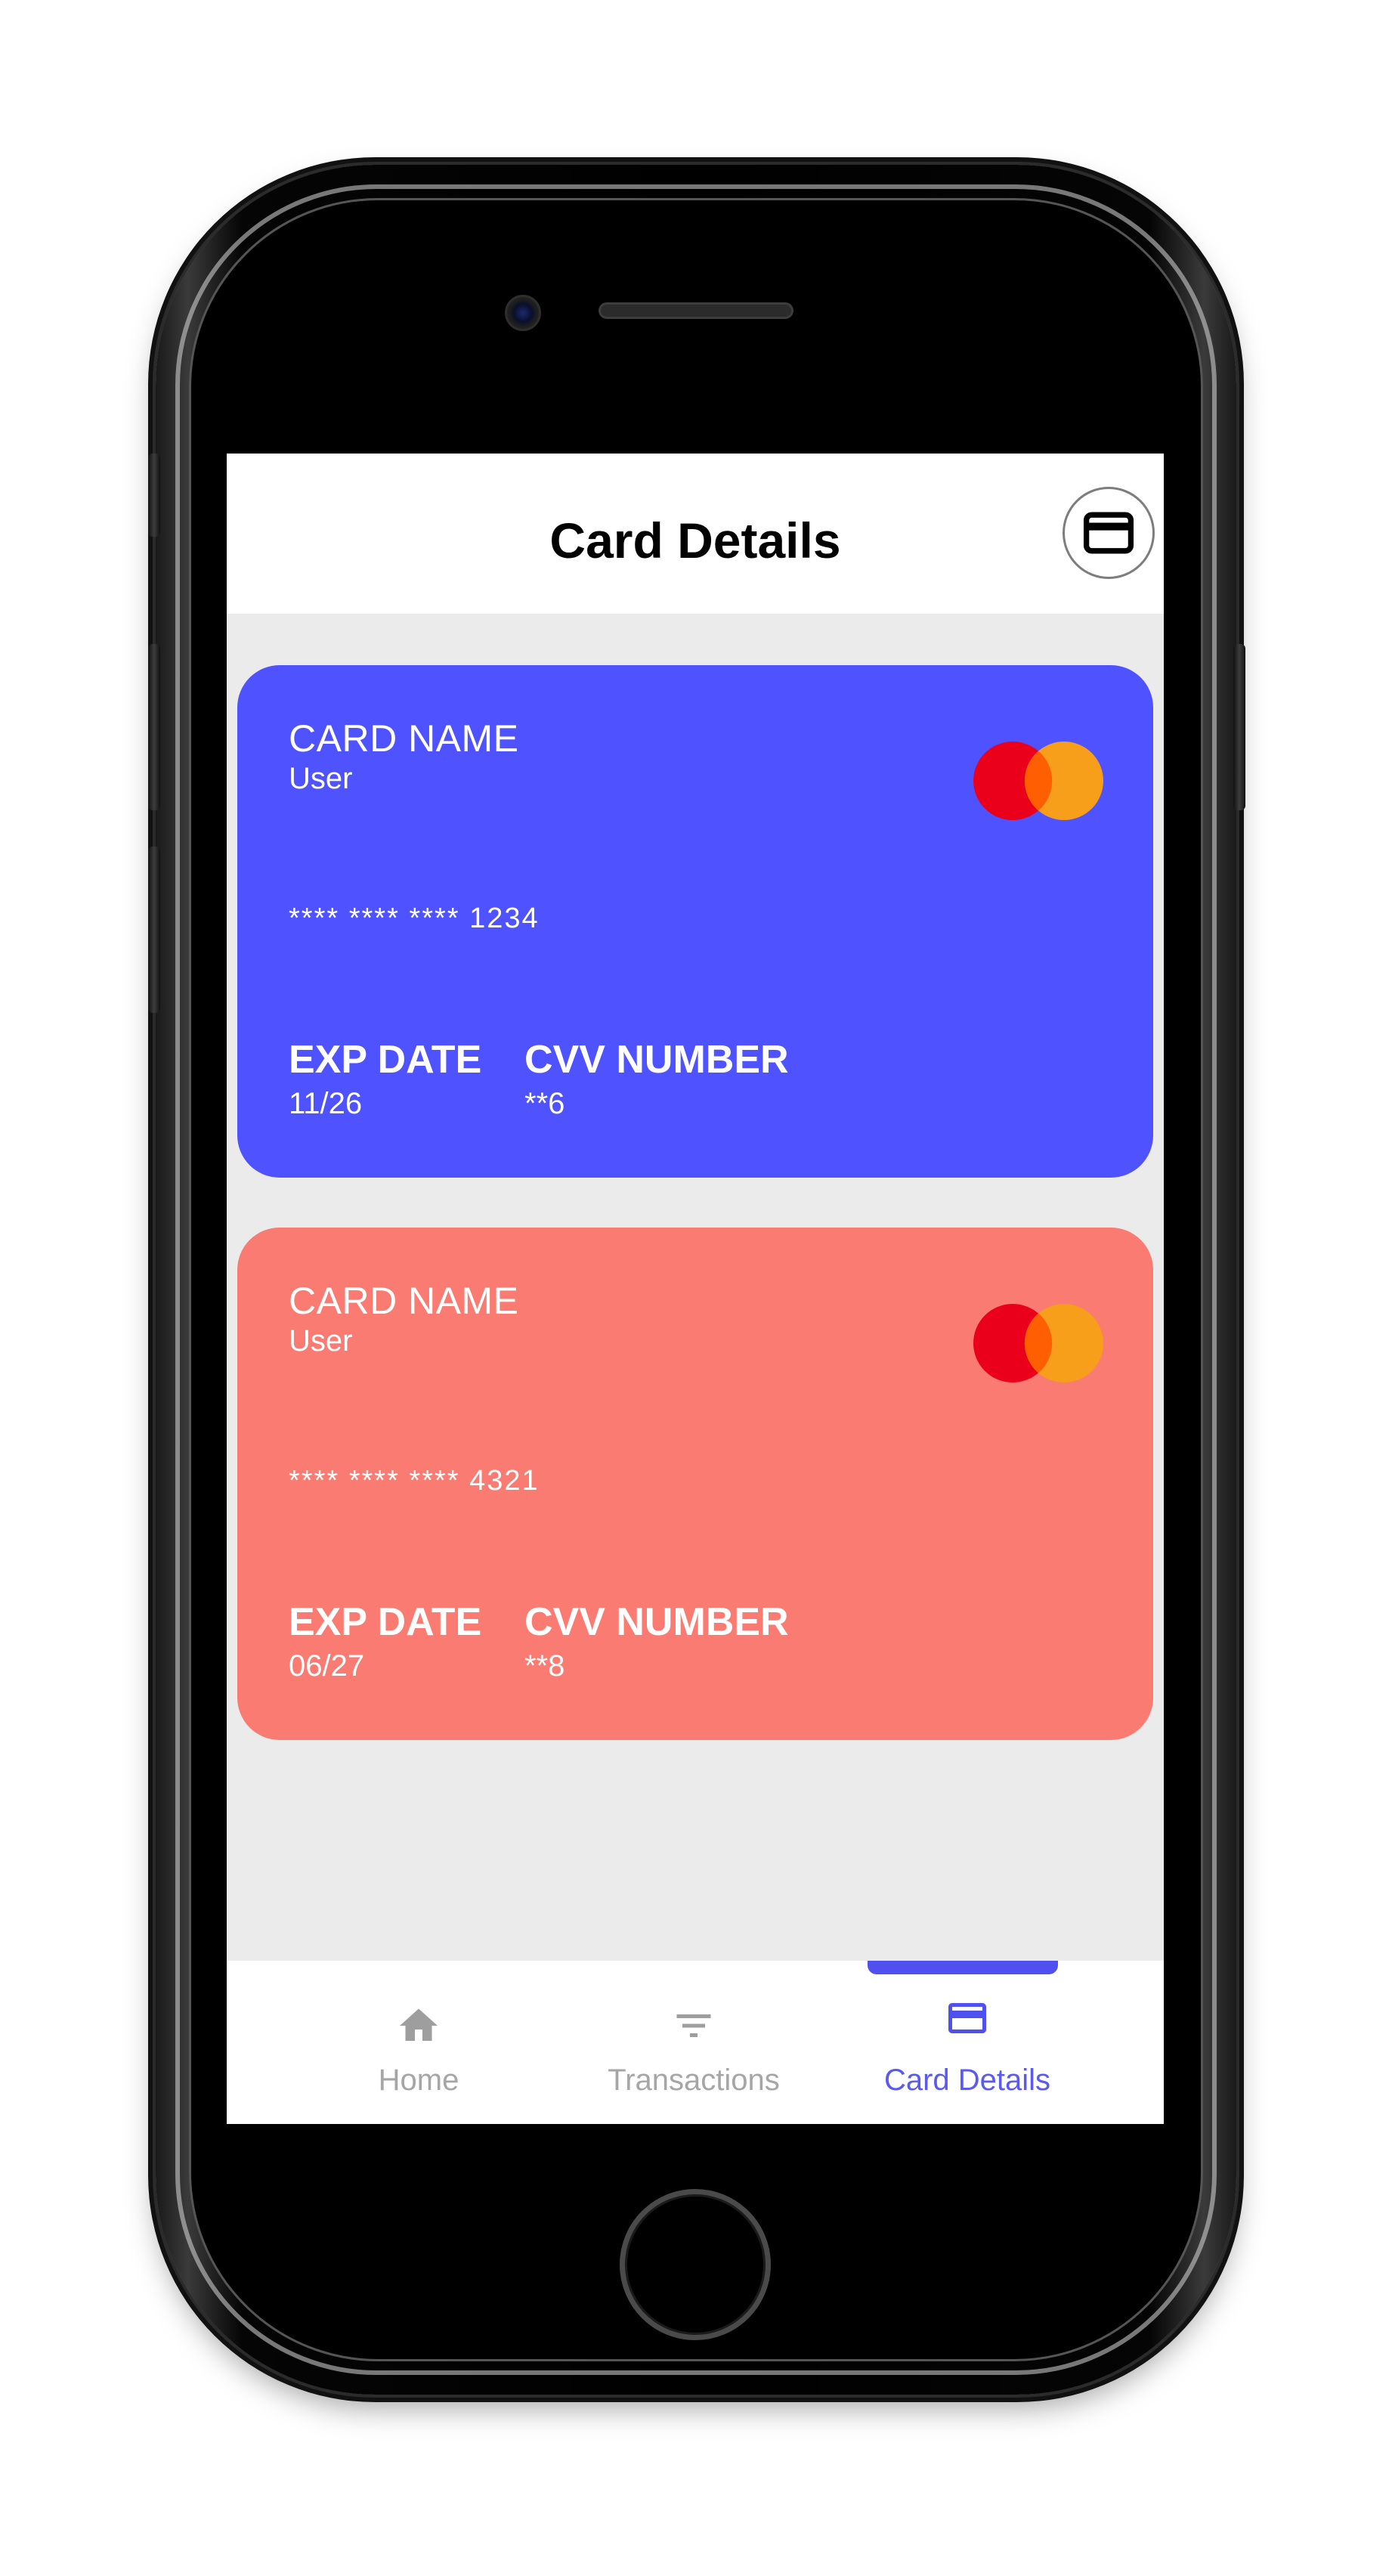 The width and height of the screenshot is (1392, 2576). What do you see at coordinates (967, 2042) in the screenshot?
I see `nav-item-card-details: Card Details` at bounding box center [967, 2042].